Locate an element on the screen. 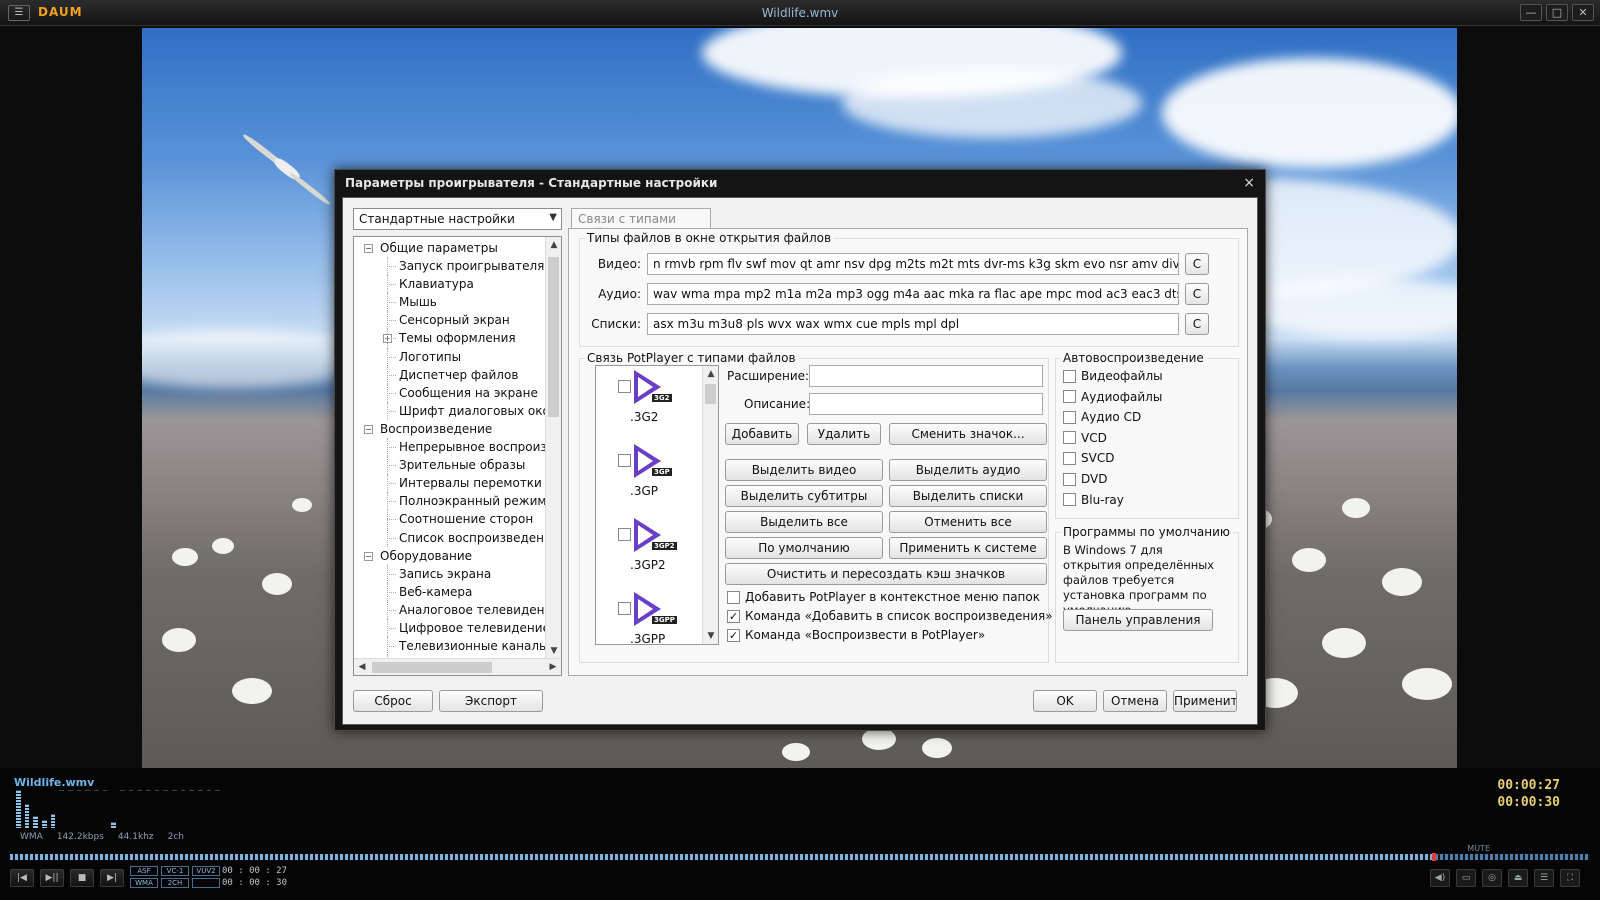 This screenshot has height=900, width=1600. tab-file-associations: Связи с типами файлов is located at coordinates (641, 224).